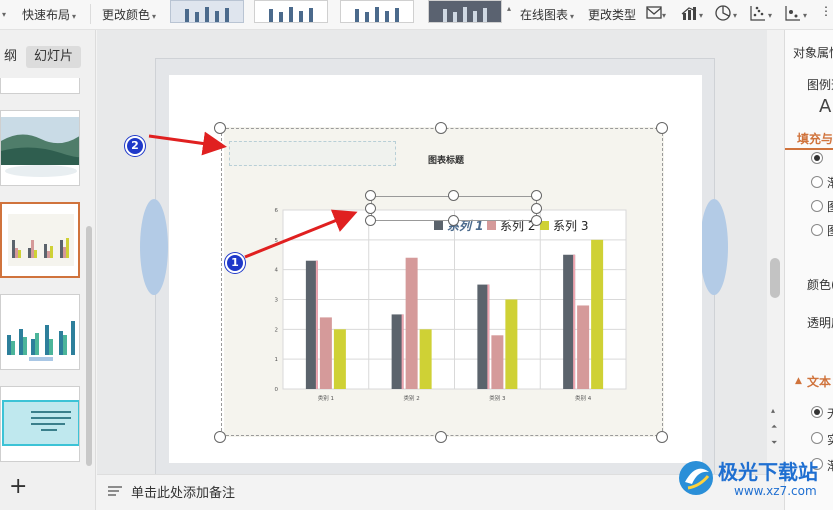  Describe the element at coordinates (774, 427) in the screenshot. I see `prev-page-icon: ⏶` at that location.